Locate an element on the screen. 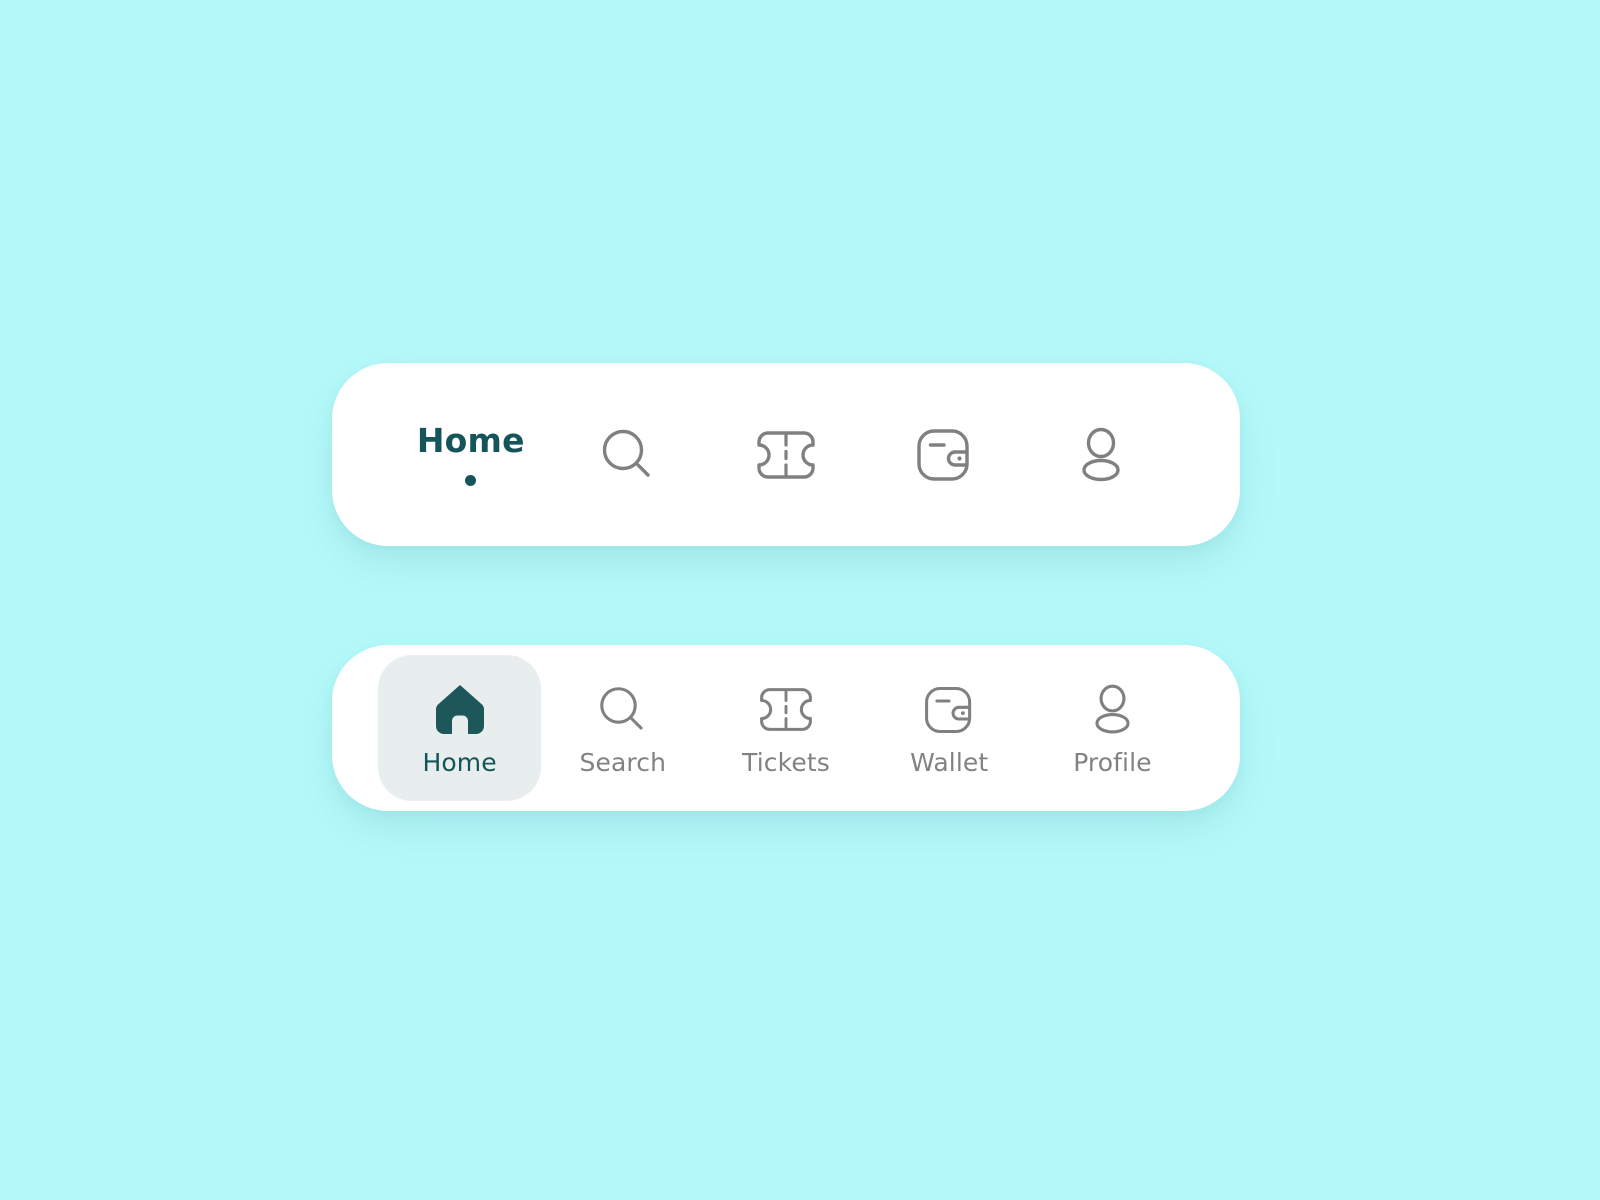  nav-item-search: Search is located at coordinates (622, 728).